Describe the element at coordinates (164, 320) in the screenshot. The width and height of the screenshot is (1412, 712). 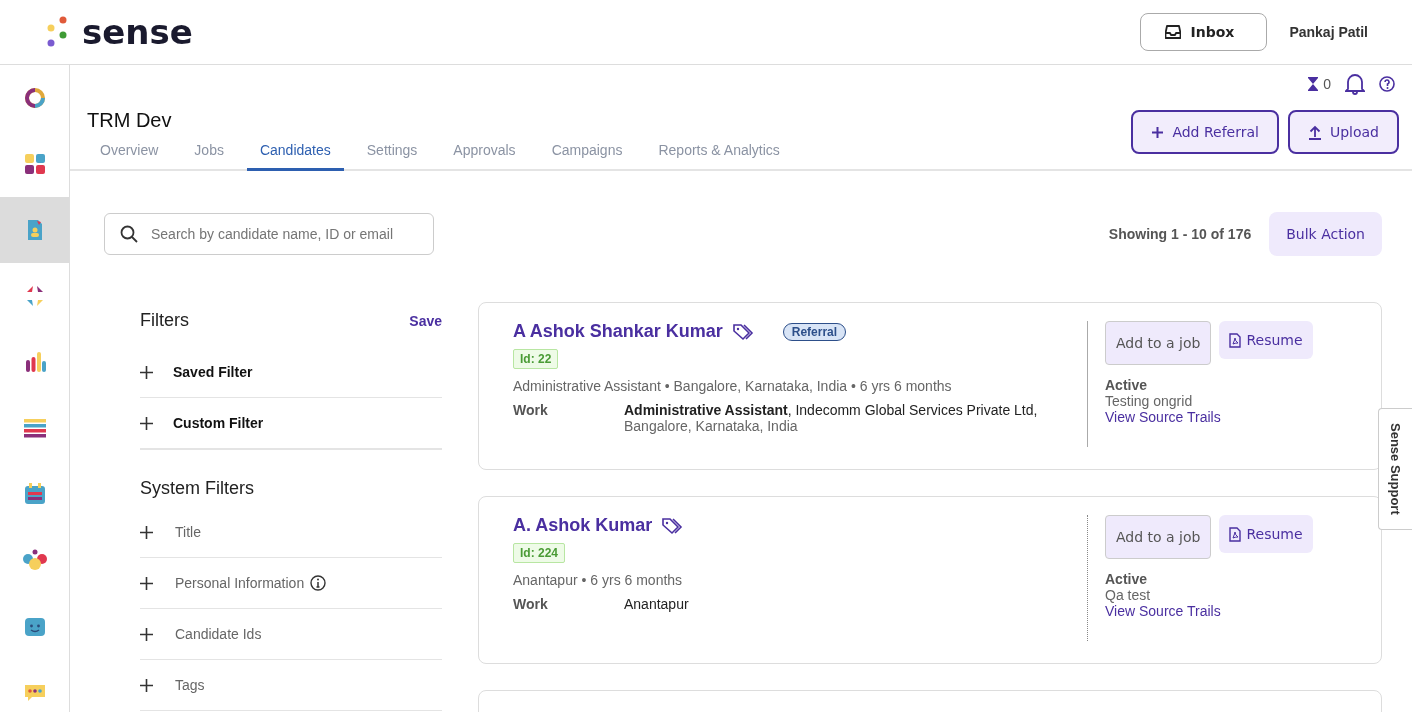
I see `filters-heading: Filters` at that location.